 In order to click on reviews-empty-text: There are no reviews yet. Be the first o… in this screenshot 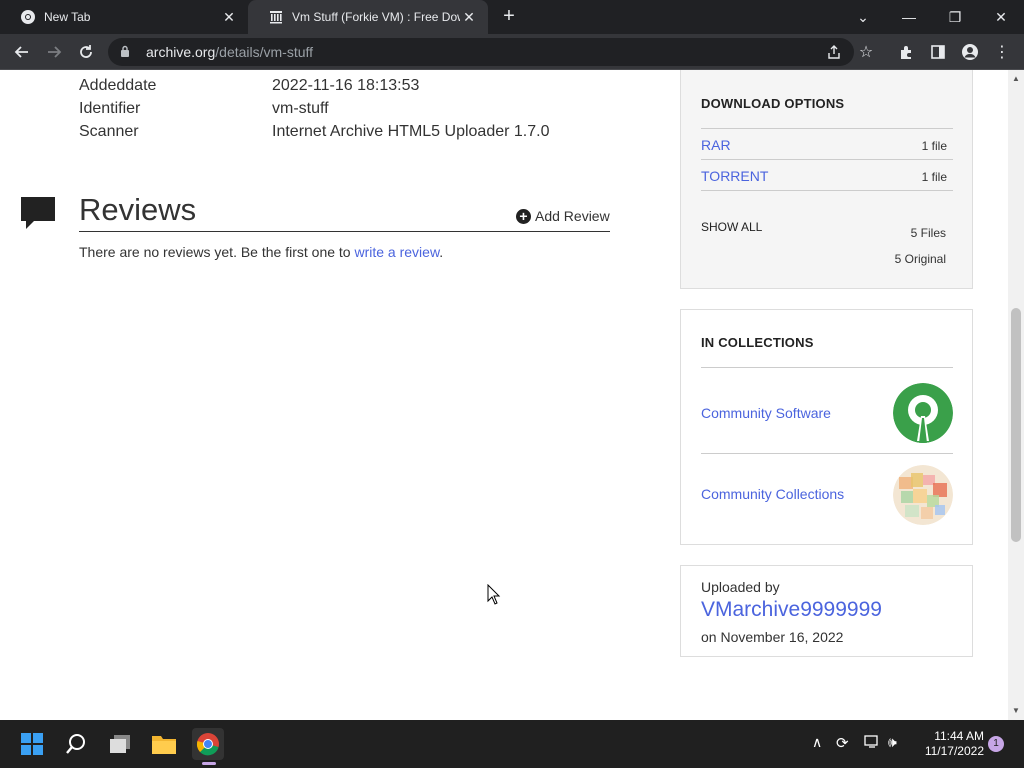, I will do `click(217, 252)`.